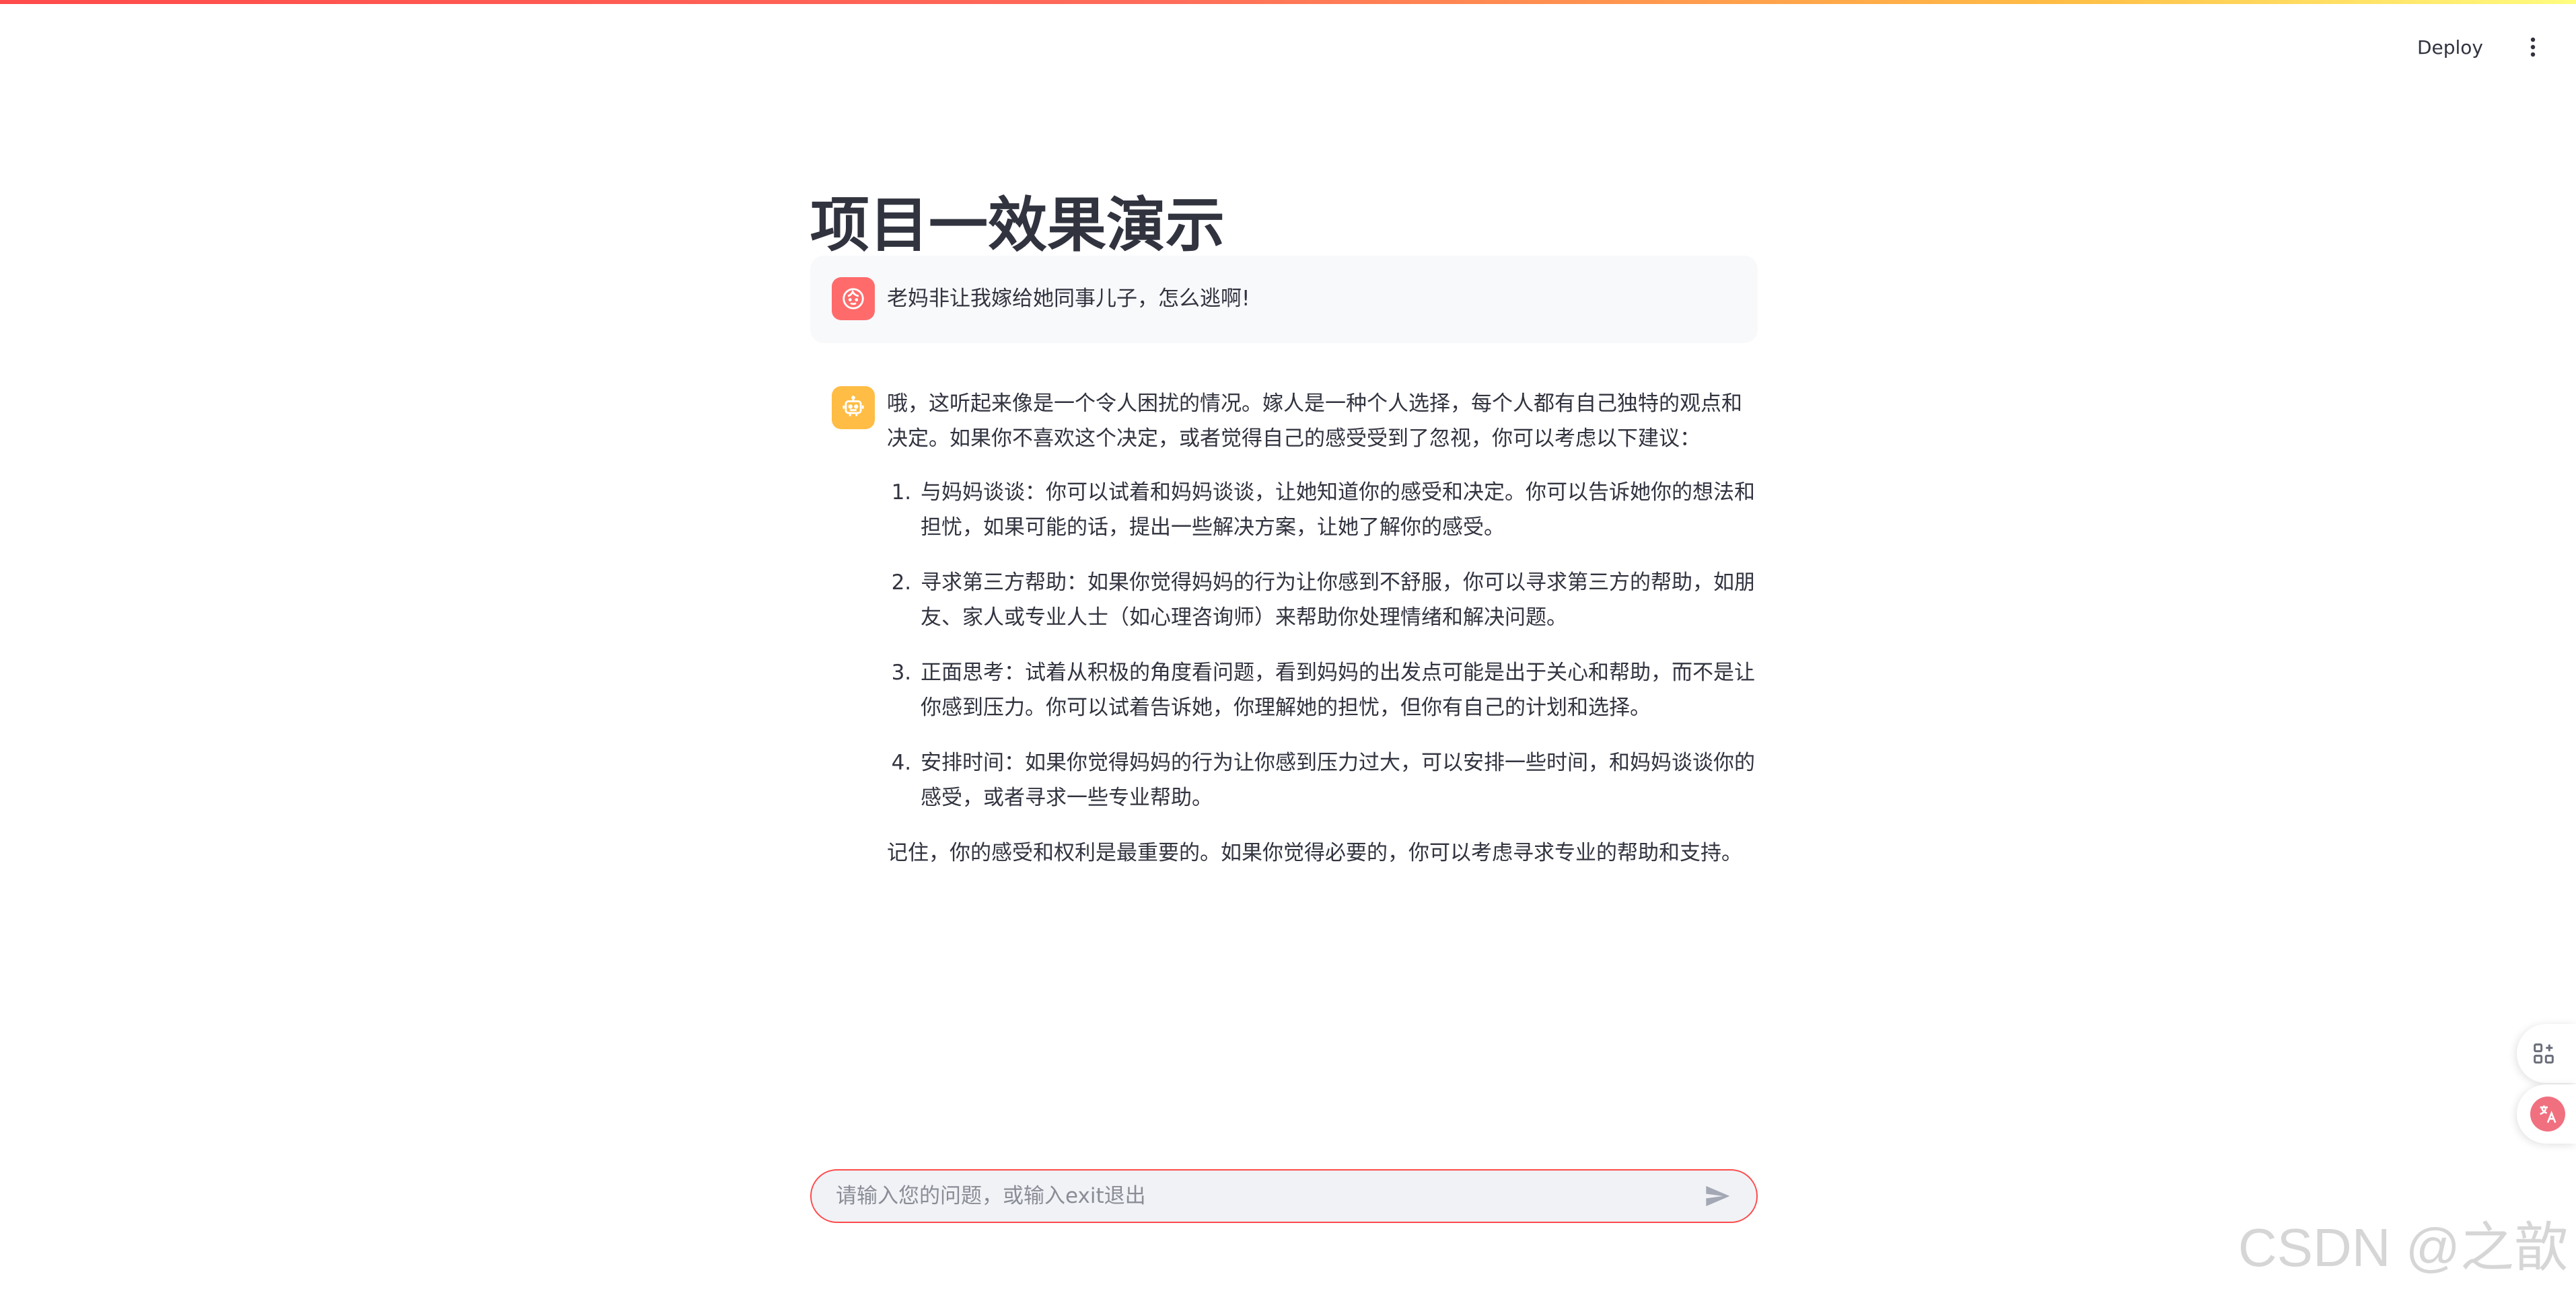  I want to click on send-arrow-icon, so click(1718, 1196).